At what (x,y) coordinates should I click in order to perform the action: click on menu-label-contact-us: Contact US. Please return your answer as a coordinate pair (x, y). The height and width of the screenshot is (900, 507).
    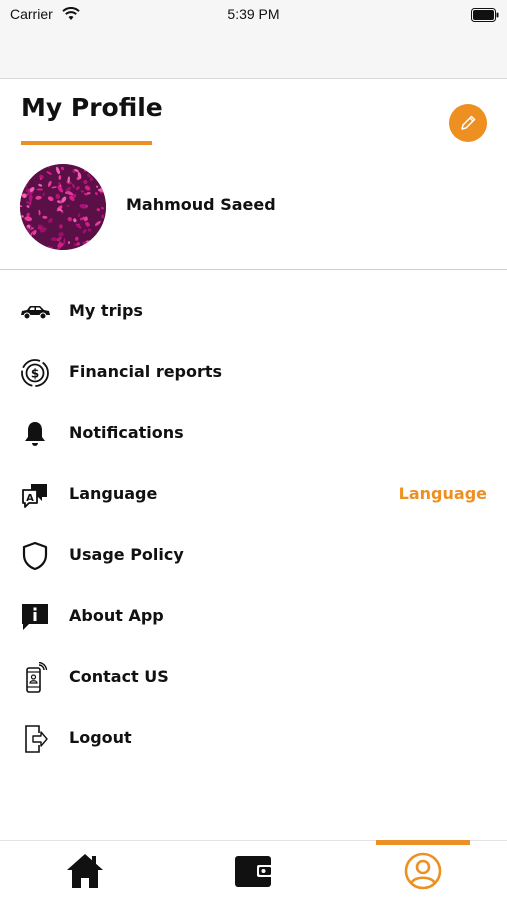
    Looking at the image, I should click on (119, 676).